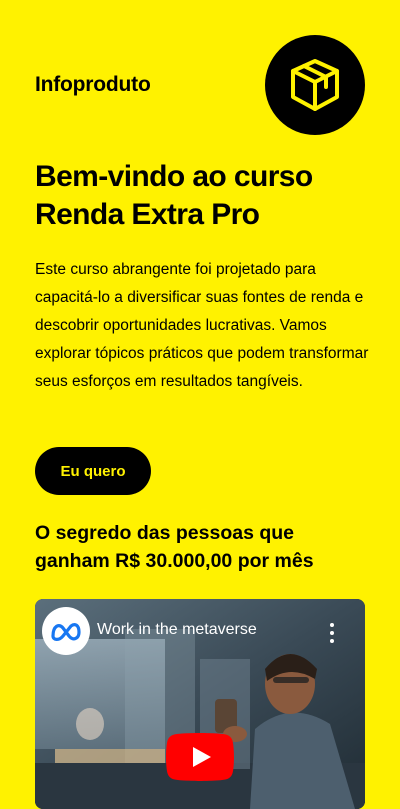  Describe the element at coordinates (147, 214) in the screenshot. I see `page-title-line-2: Renda Extra Pro` at that location.